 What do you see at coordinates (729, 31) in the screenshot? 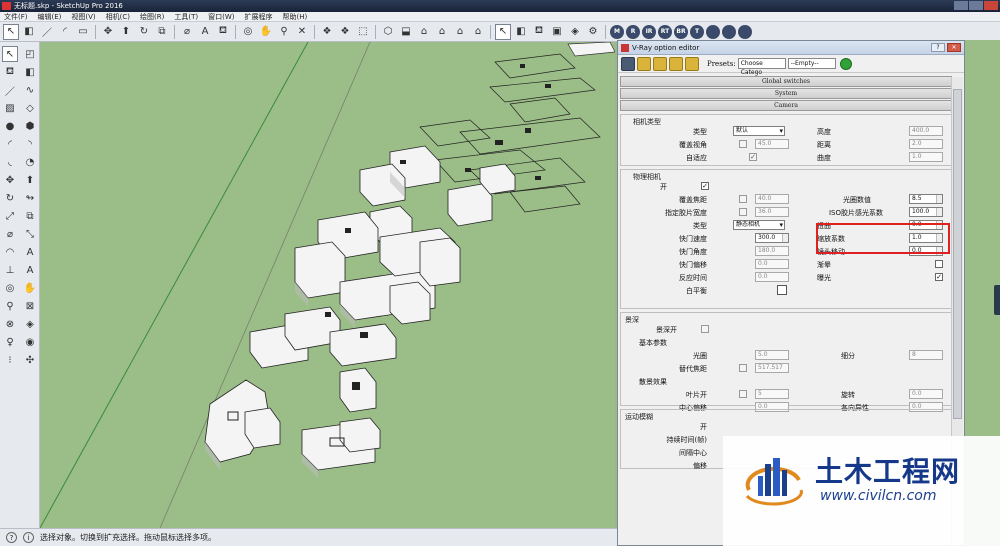
I see `vray-dome-icon` at bounding box center [729, 31].